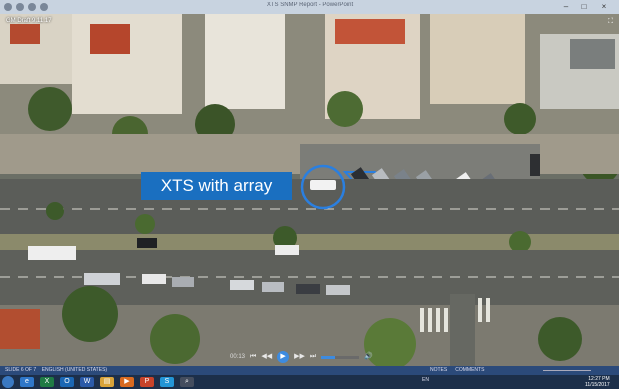 This screenshot has height=389, width=619. Describe the element at coordinates (87, 382) in the screenshot. I see `taskbar-app-word: W` at that location.